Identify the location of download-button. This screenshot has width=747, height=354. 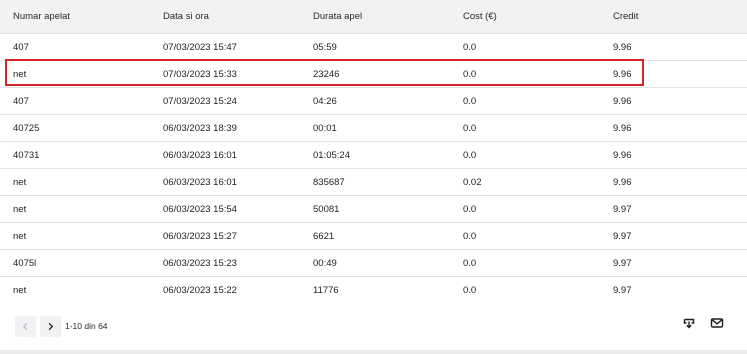
(689, 323).